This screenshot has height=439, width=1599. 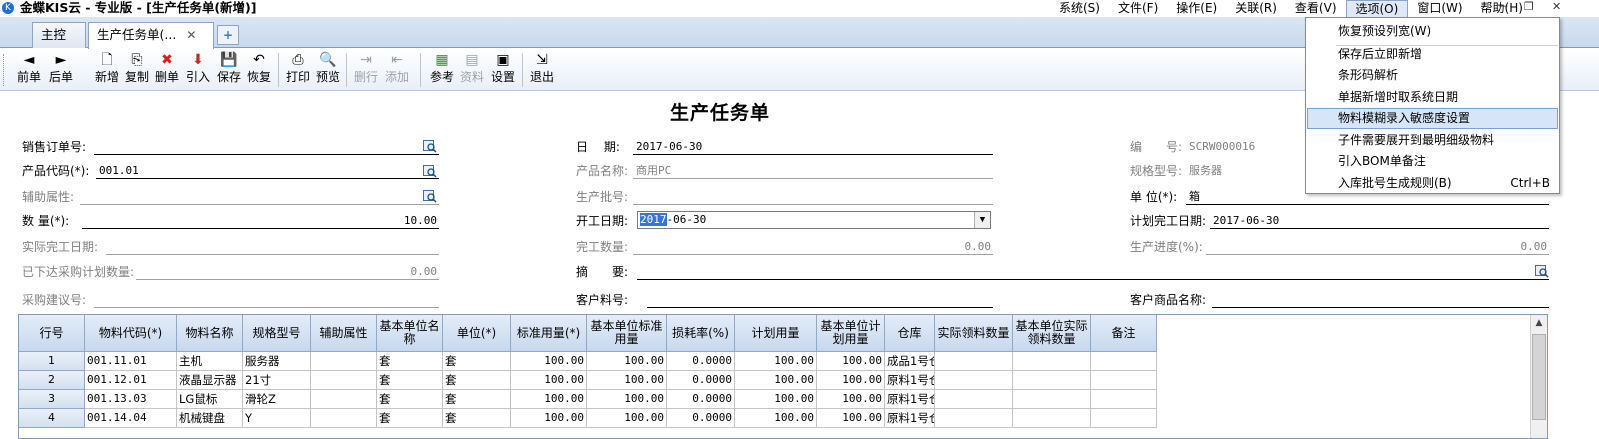 What do you see at coordinates (1256, 8) in the screenshot?
I see `menu-relation: 关联(R)` at bounding box center [1256, 8].